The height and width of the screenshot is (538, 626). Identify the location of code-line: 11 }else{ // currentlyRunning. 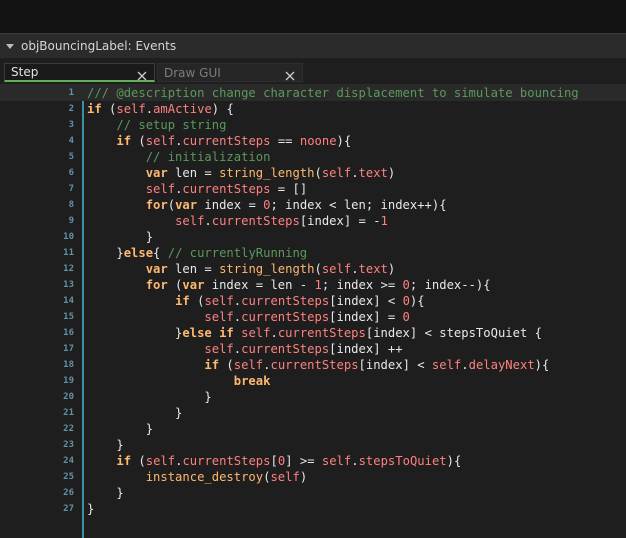
(313, 253).